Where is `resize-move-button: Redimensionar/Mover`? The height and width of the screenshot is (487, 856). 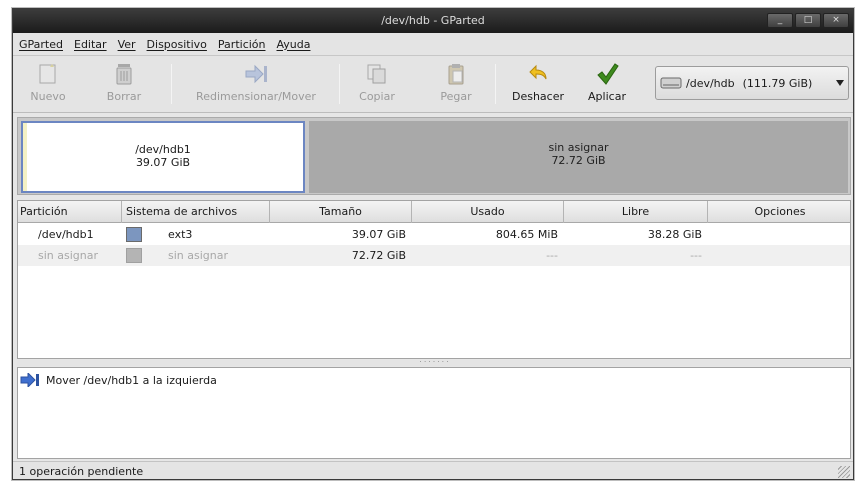 resize-move-button: Redimensionar/Mover is located at coordinates (256, 85).